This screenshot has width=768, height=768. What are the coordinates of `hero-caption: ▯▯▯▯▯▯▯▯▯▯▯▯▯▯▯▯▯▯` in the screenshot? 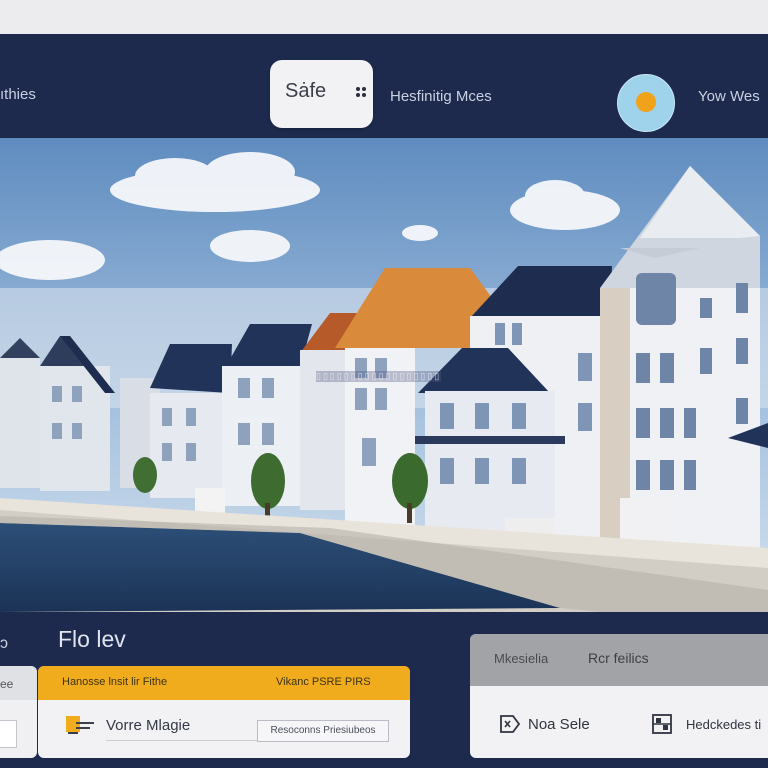 It's located at (379, 376).